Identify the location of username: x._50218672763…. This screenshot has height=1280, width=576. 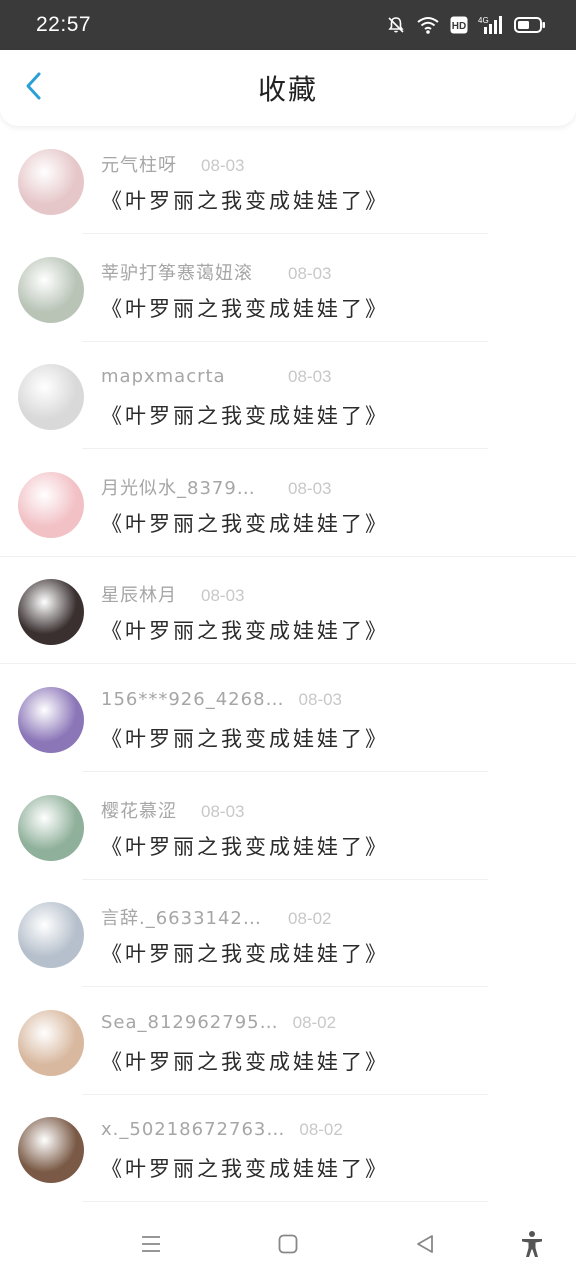
(193, 1129).